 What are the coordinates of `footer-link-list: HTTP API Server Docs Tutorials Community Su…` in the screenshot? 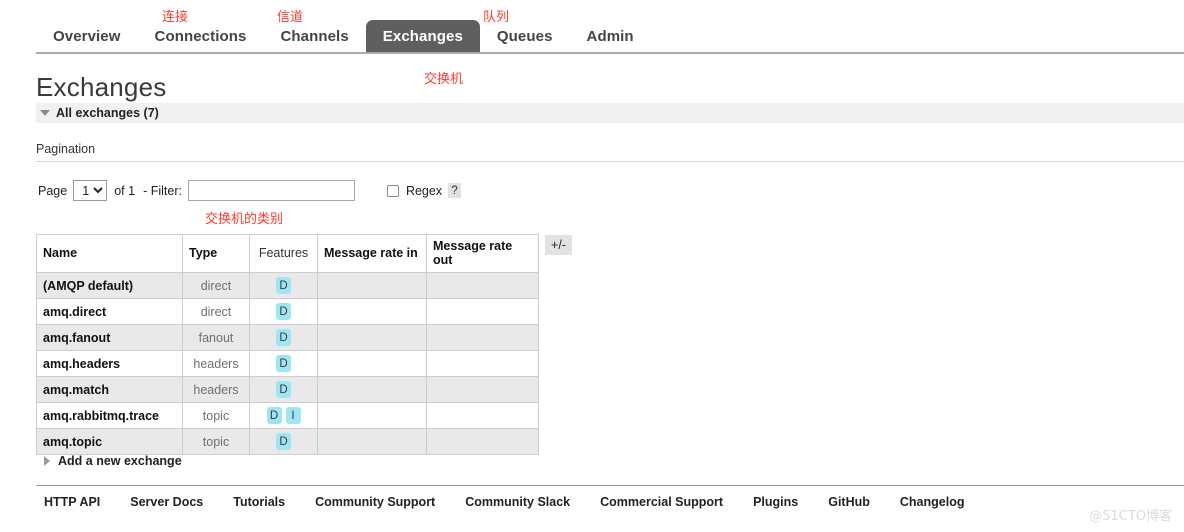 It's located at (519, 502).